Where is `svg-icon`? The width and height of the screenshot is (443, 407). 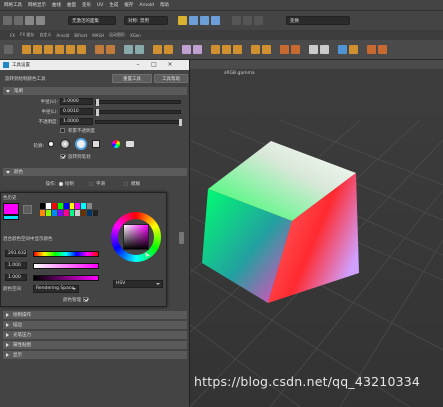
svg-icon is located at coordinates (128, 49).